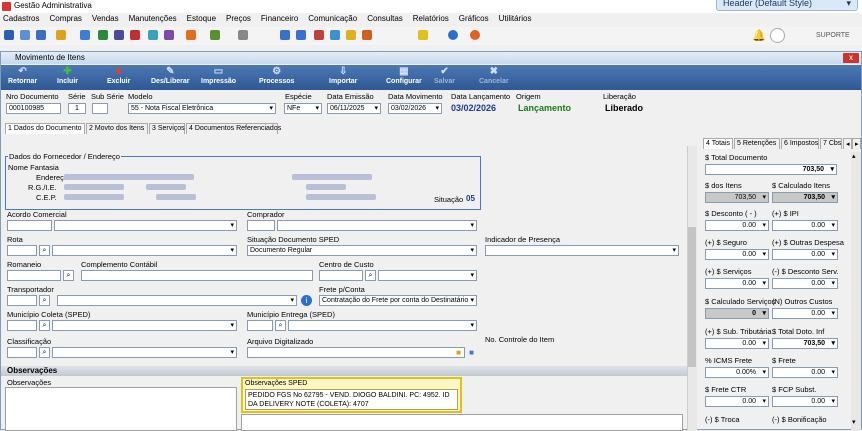  I want to click on outras-despesas-value: 0.00, so click(805, 254).